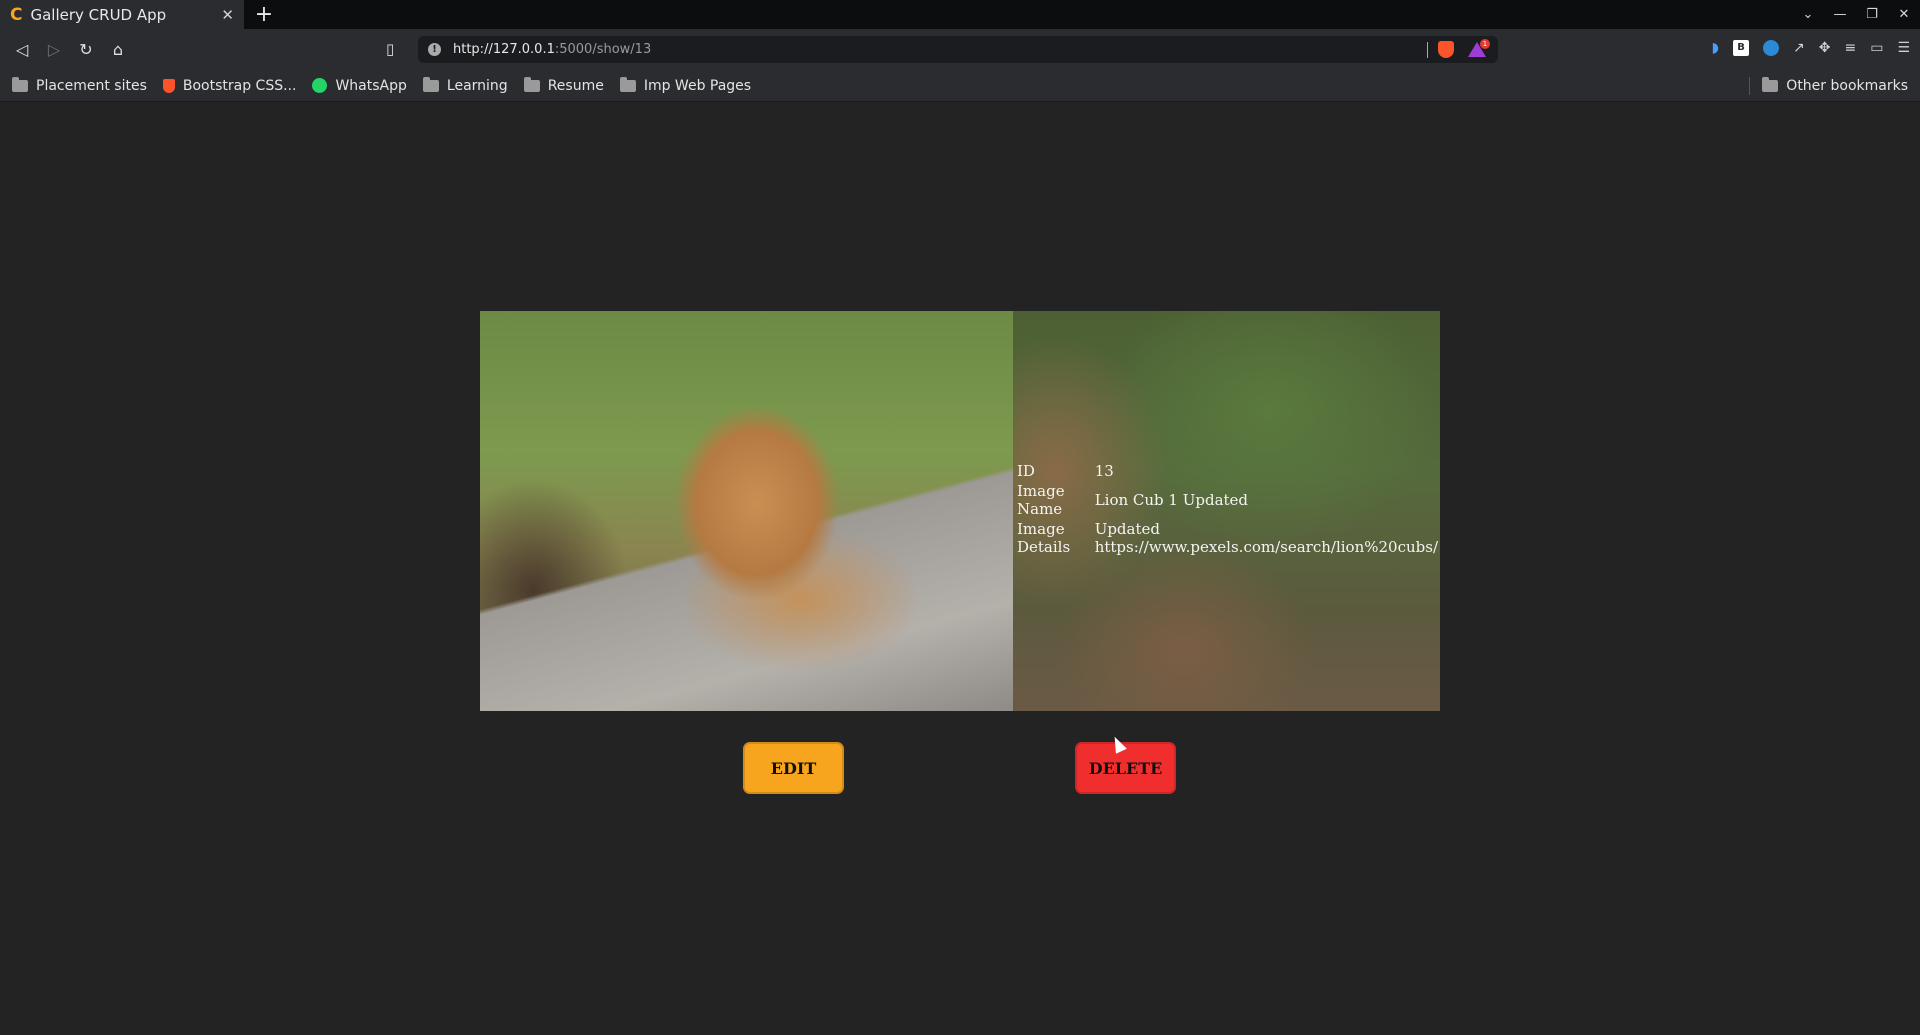 The width and height of the screenshot is (1920, 1035). What do you see at coordinates (1872, 14) in the screenshot?
I see `restore-icon: ❐` at bounding box center [1872, 14].